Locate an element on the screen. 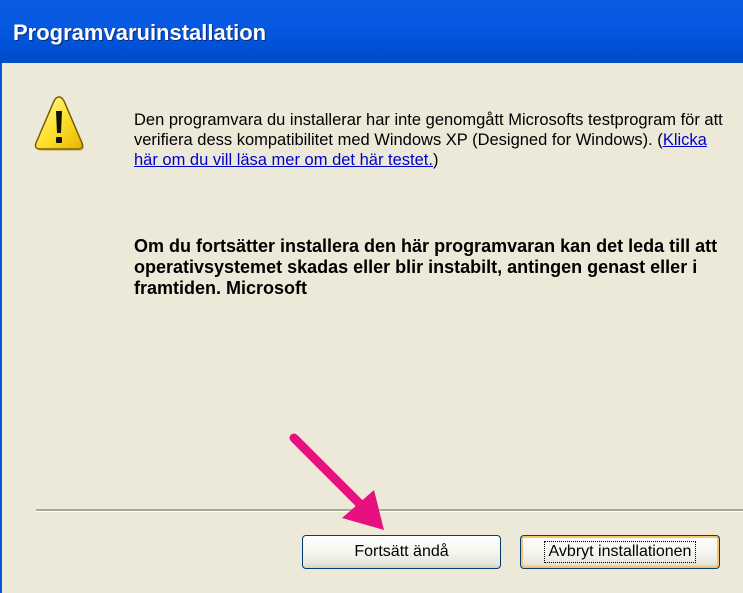 The height and width of the screenshot is (593, 743). window-border is located at coordinates (1, 328).